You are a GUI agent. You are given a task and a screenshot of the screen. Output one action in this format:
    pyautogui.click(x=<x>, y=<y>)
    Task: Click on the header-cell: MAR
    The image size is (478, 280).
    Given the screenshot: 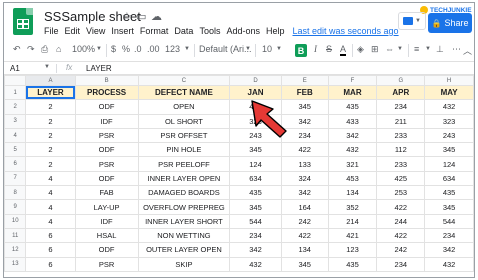 What is the action you would take?
    pyautogui.click(x=352, y=92)
    